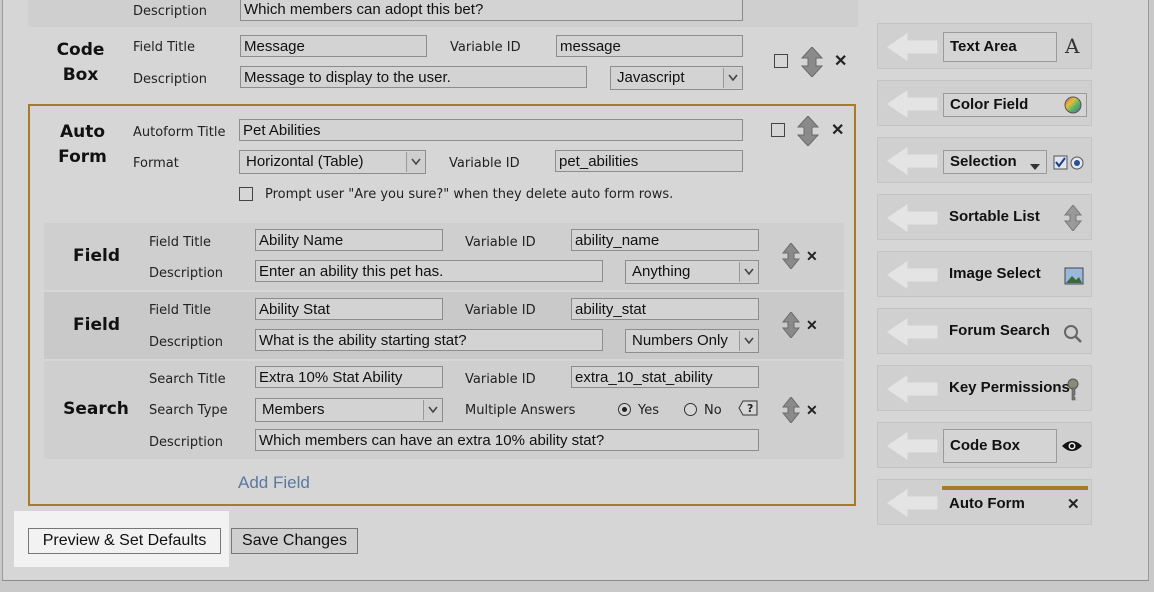 The image size is (1154, 592). Describe the element at coordinates (349, 240) in the screenshot. I see `field-title-input: Ability Name` at that location.